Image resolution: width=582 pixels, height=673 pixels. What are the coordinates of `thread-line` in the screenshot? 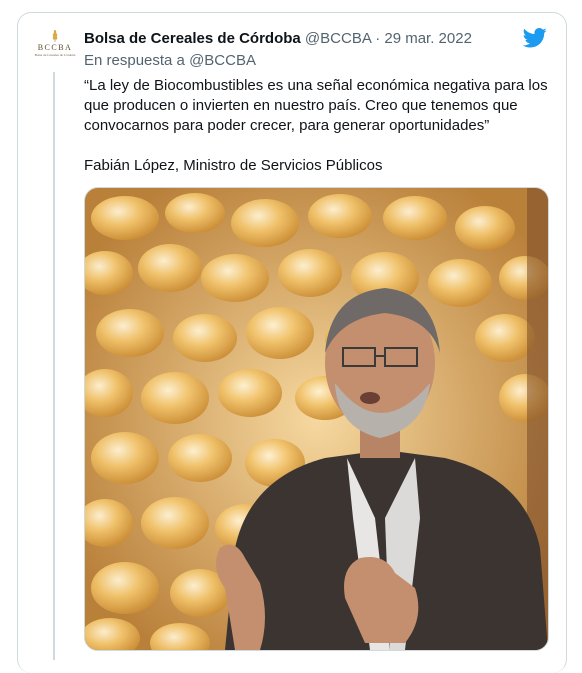 It's located at (54, 366).